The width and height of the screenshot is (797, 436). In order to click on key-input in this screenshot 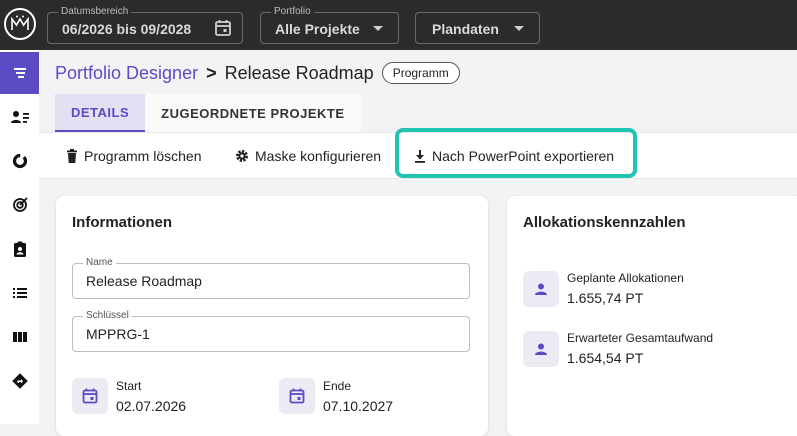, I will do `click(271, 334)`.